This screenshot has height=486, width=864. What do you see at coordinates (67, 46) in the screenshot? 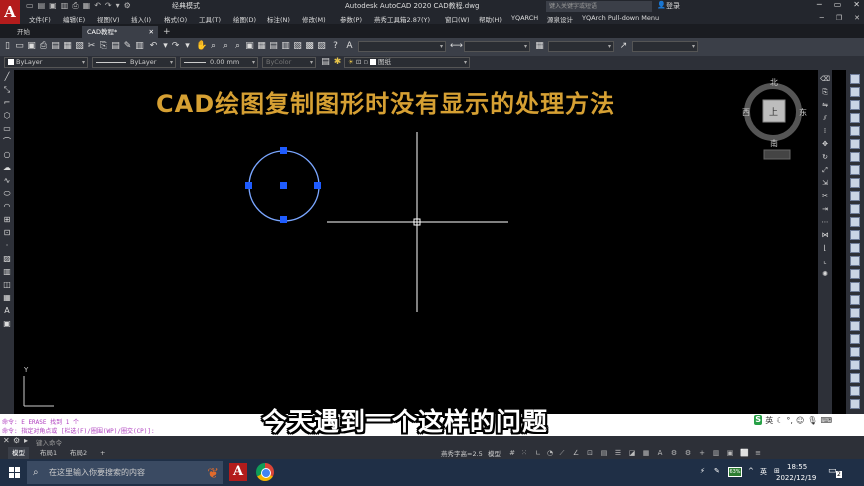
I see `publish-icon: ▦` at bounding box center [67, 46].